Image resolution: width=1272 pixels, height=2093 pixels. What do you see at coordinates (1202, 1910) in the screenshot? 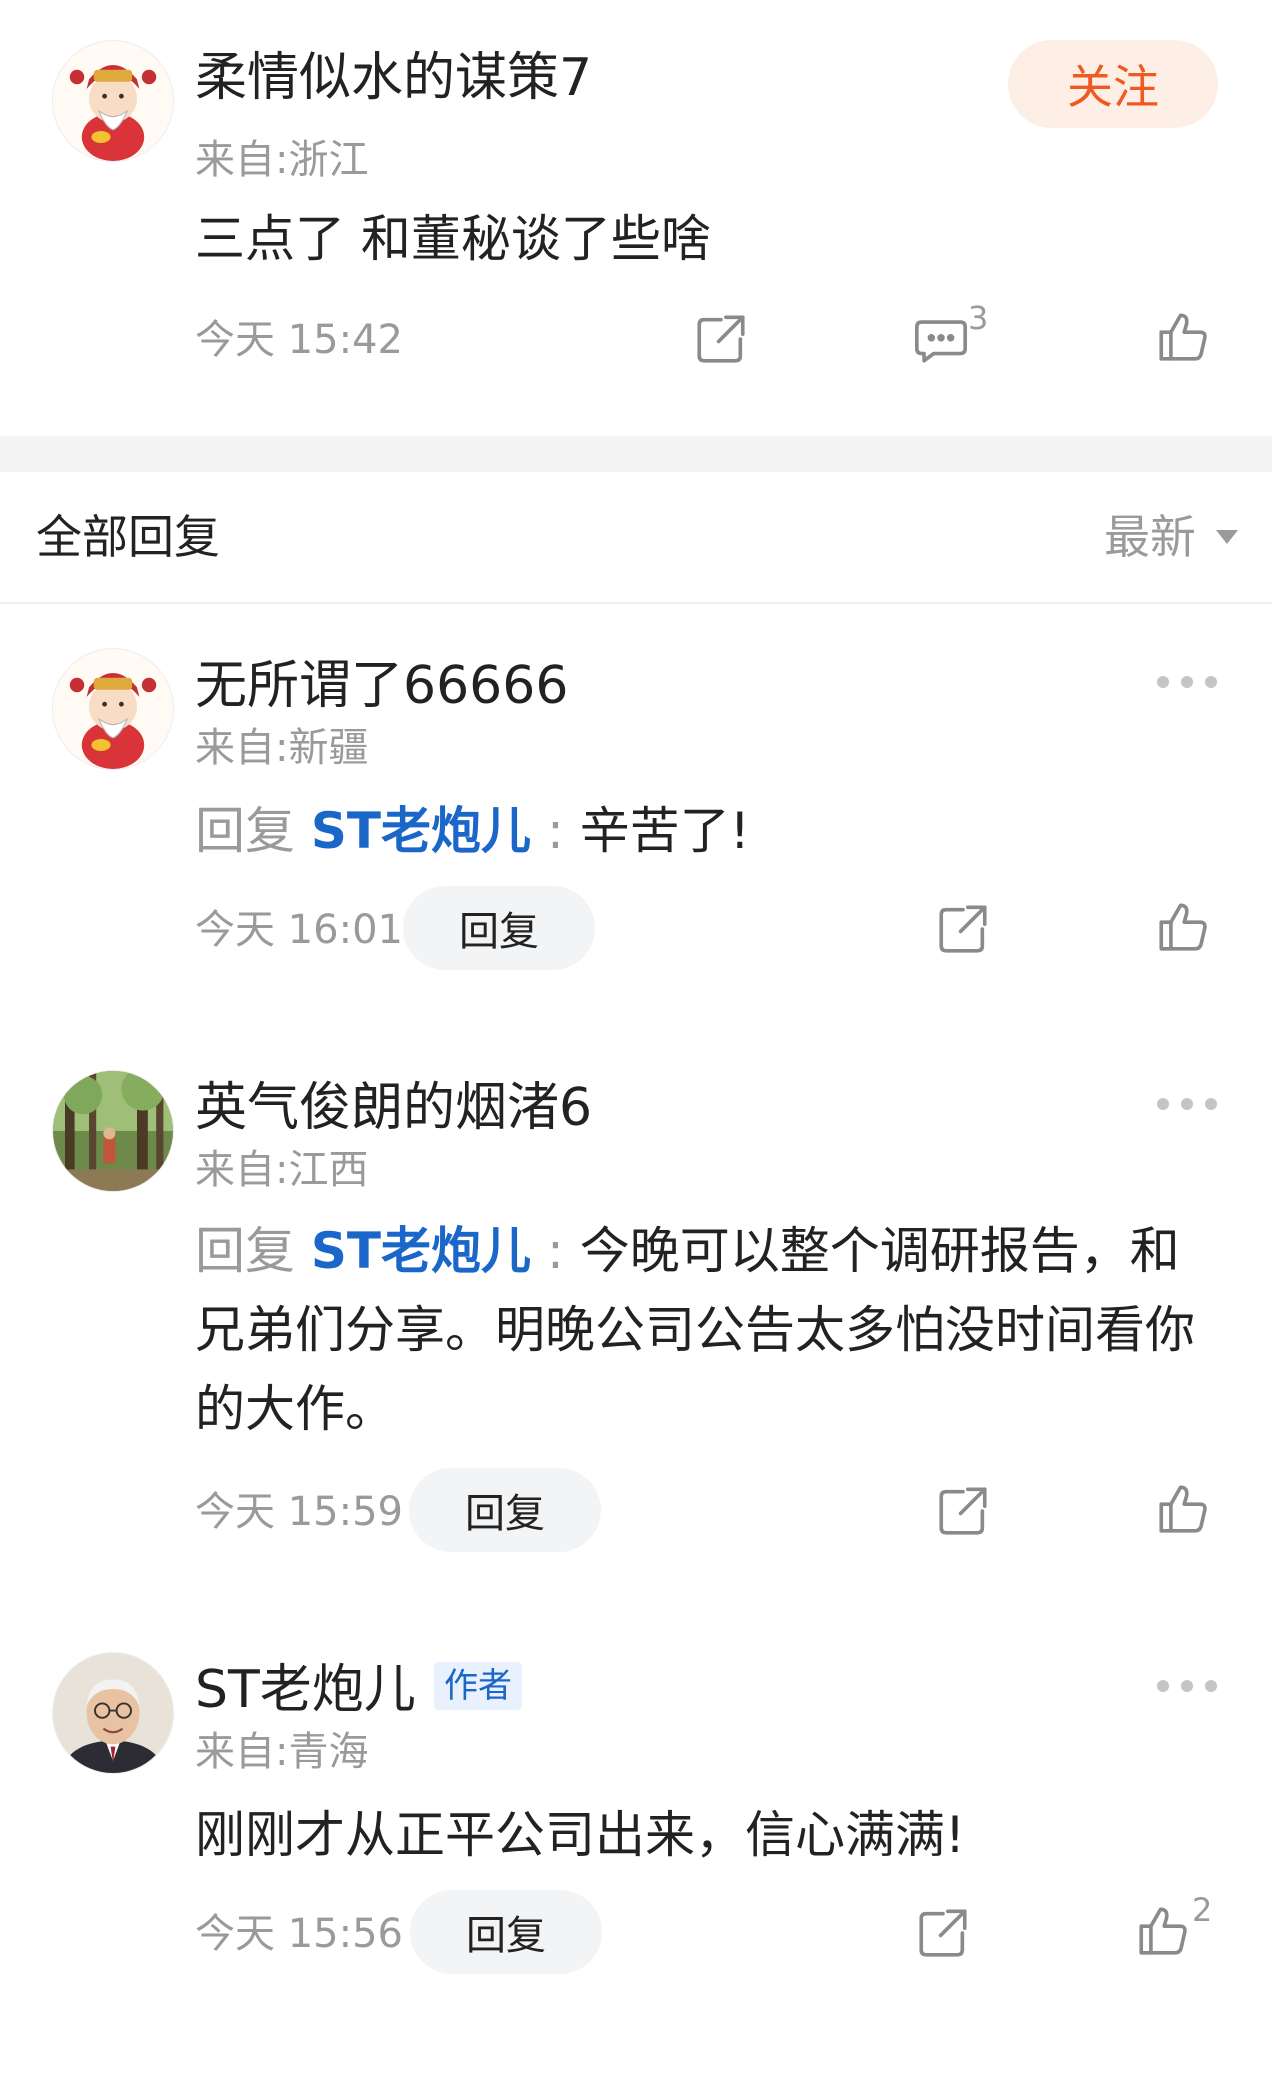
I see `like-count: 2` at bounding box center [1202, 1910].